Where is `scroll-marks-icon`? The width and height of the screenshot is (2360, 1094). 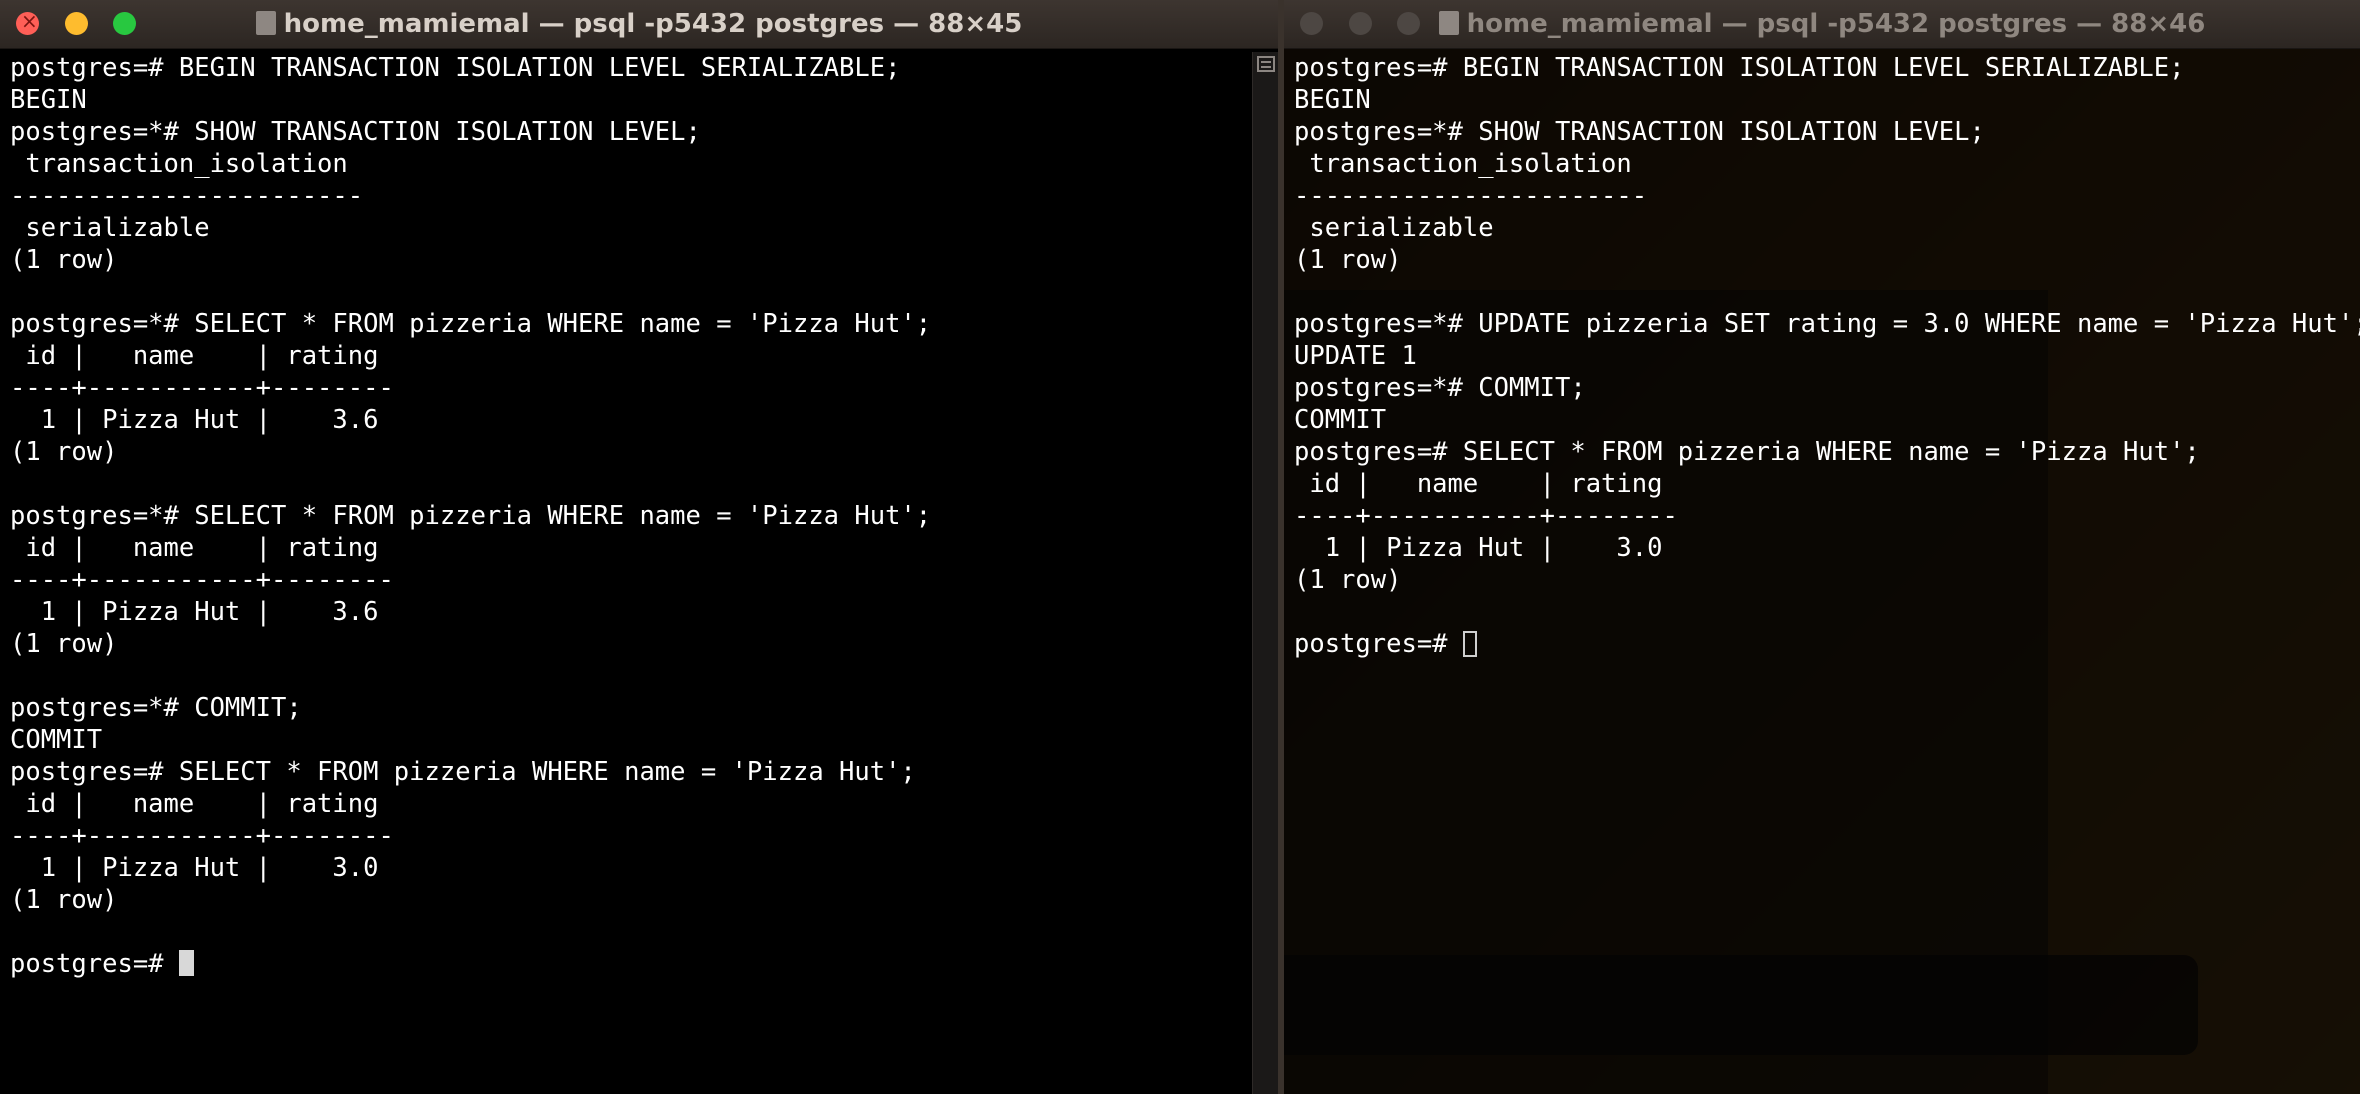
scroll-marks-icon is located at coordinates (1266, 64).